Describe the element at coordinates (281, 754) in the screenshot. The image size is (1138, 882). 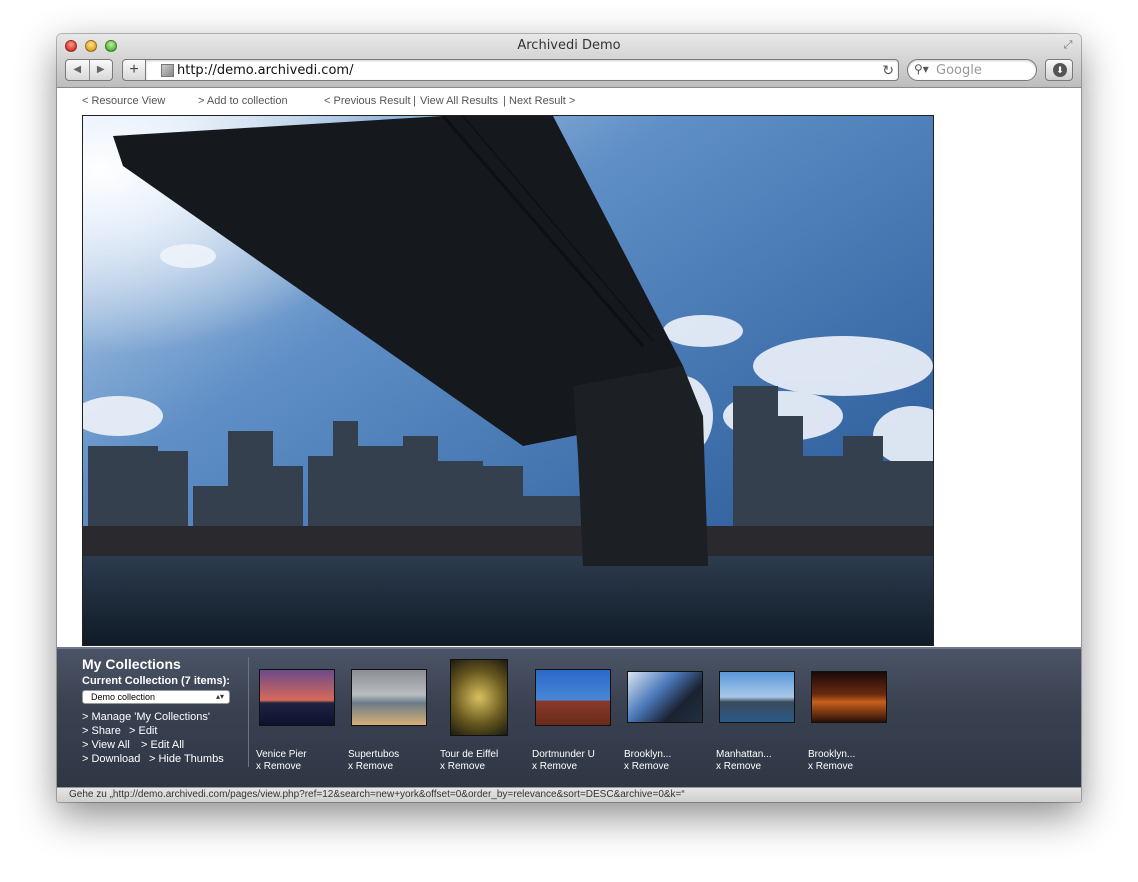
I see `thumbnail-title: Venice Pier` at that location.